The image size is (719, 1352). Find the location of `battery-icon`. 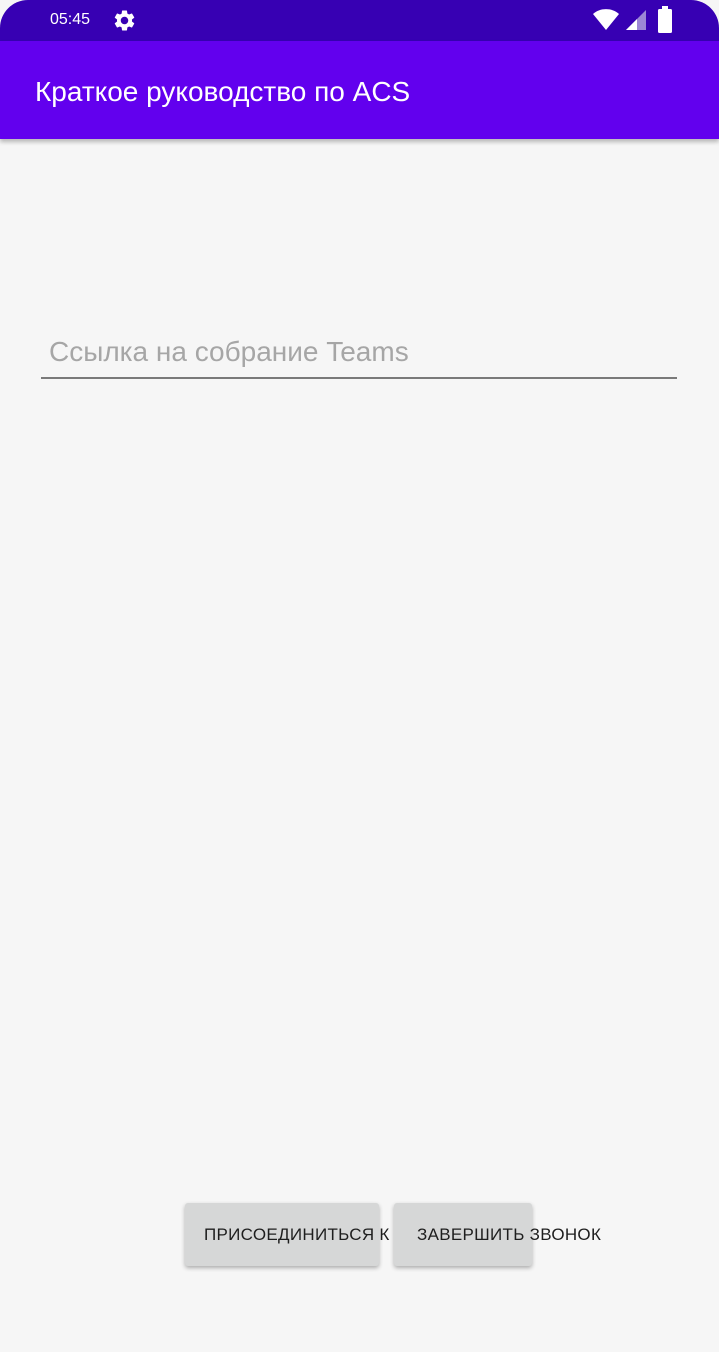

battery-icon is located at coordinates (665, 19).